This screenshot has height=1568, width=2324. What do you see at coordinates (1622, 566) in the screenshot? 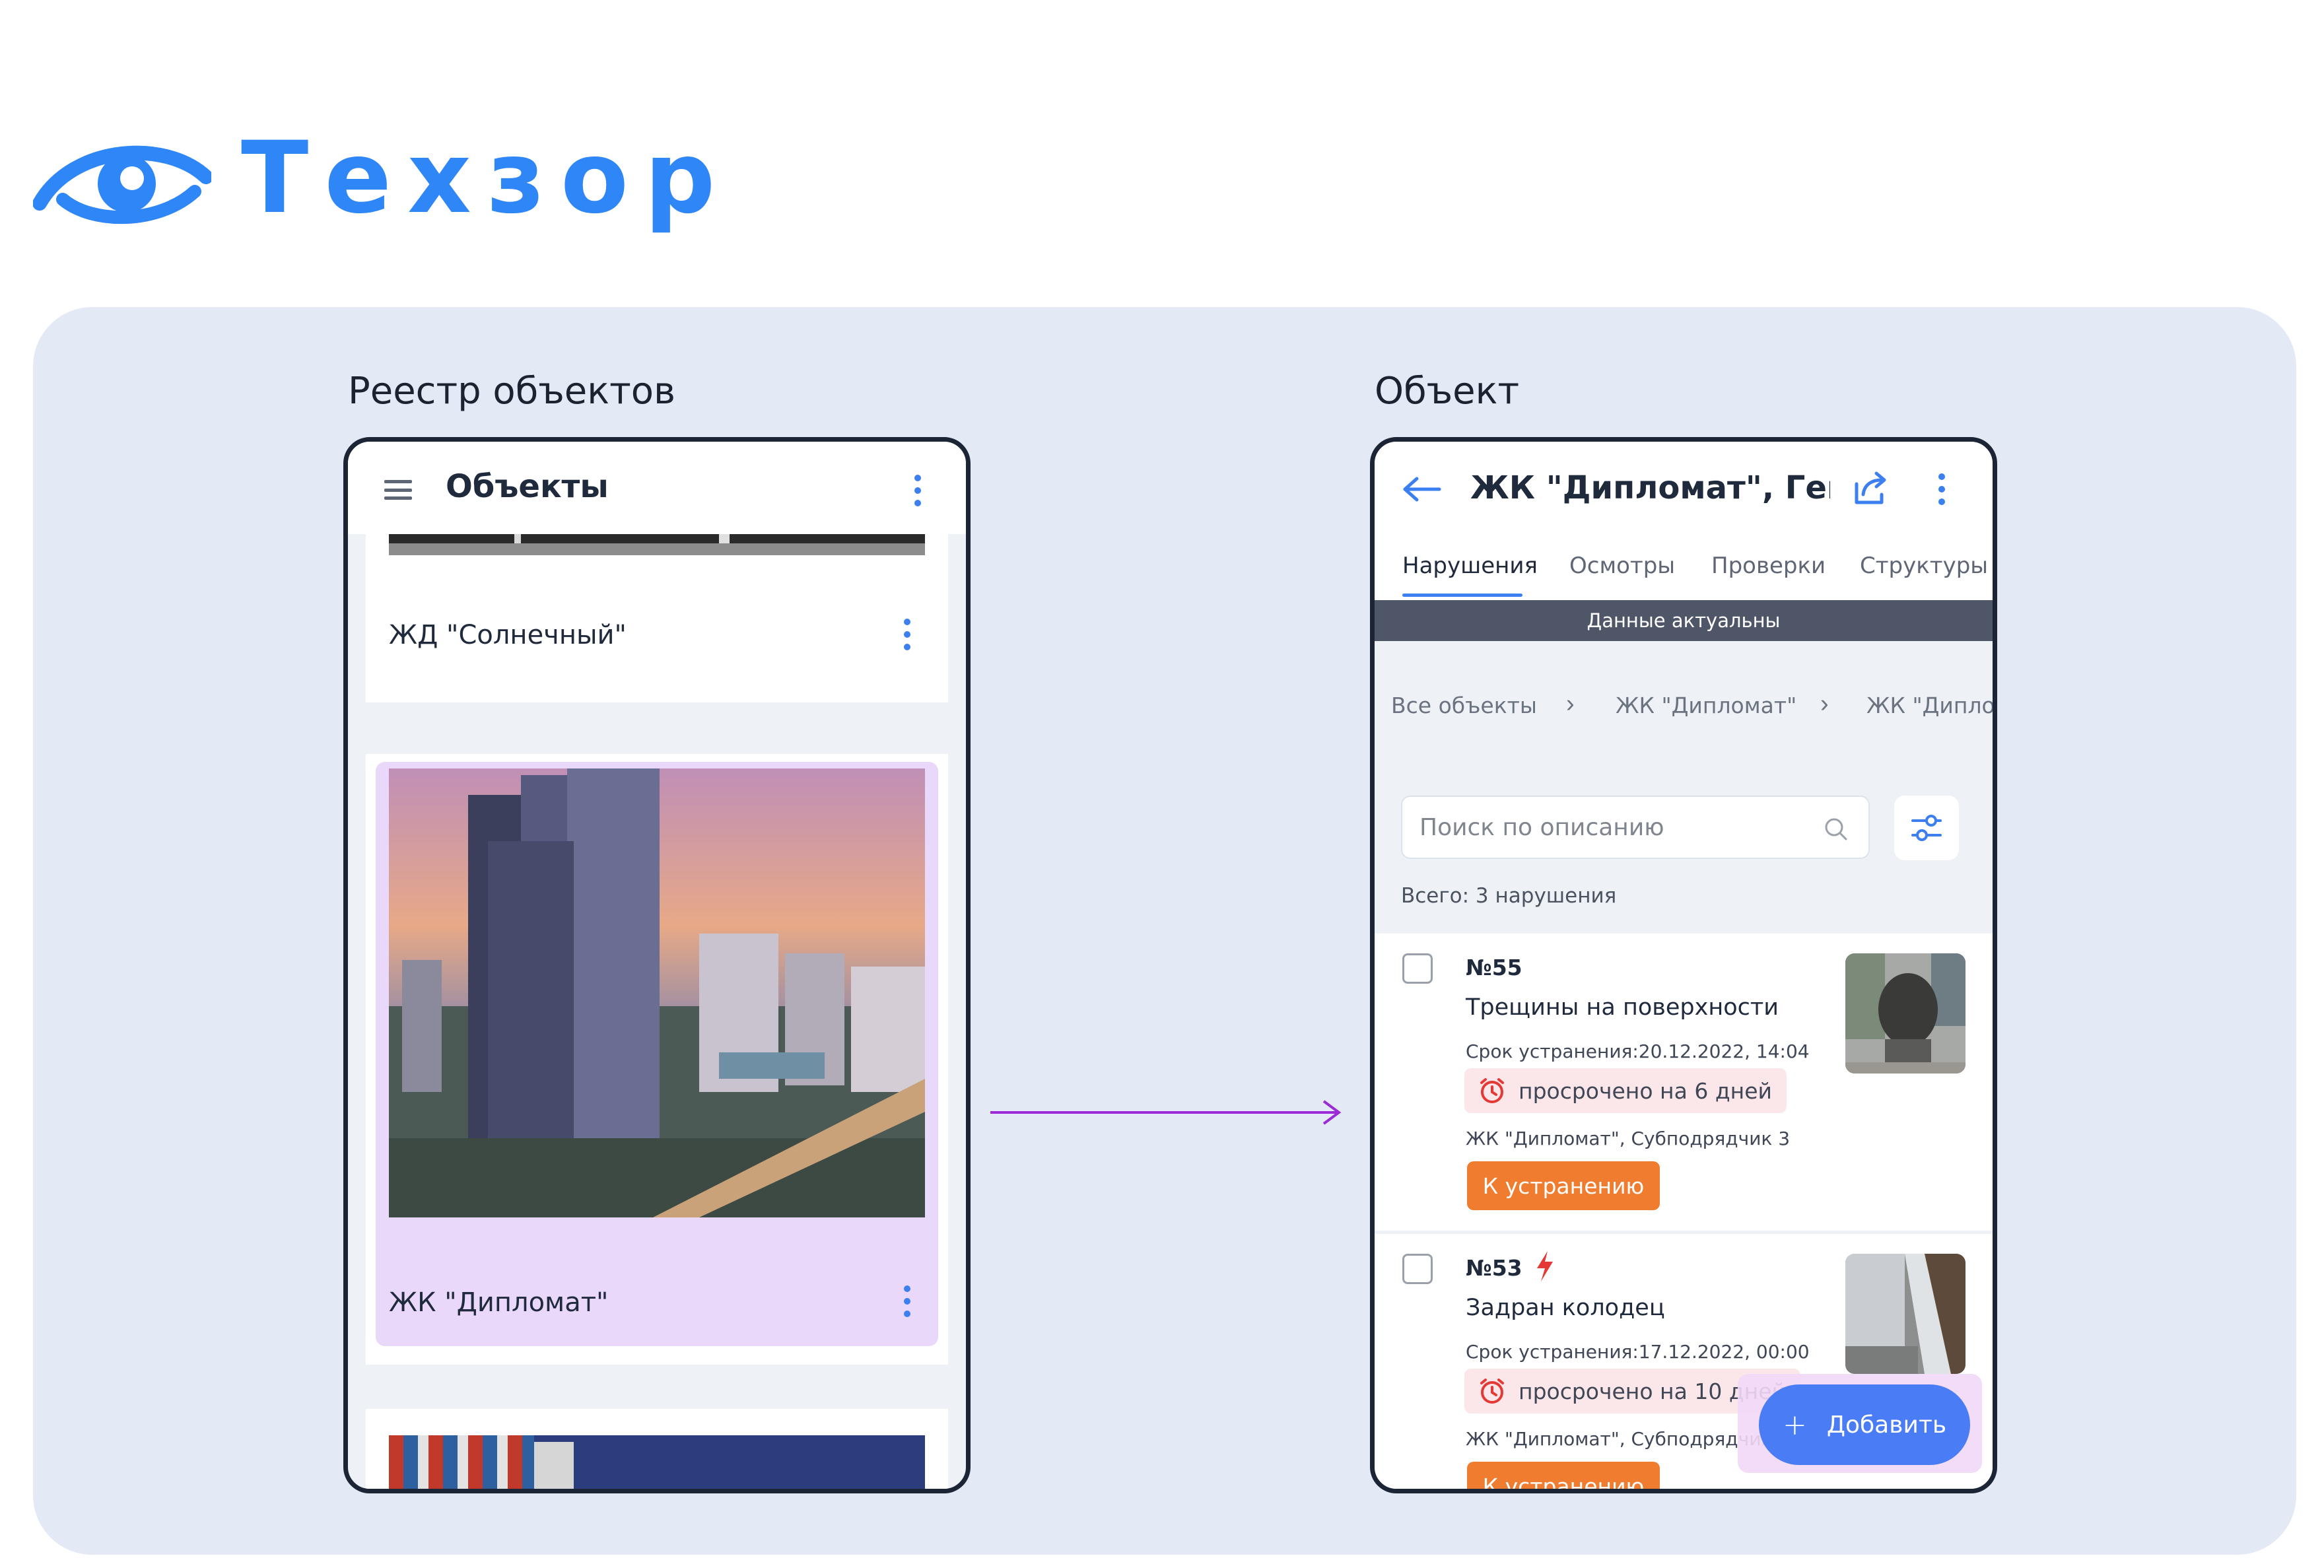
I see `tab-inspections: Осмотры` at bounding box center [1622, 566].